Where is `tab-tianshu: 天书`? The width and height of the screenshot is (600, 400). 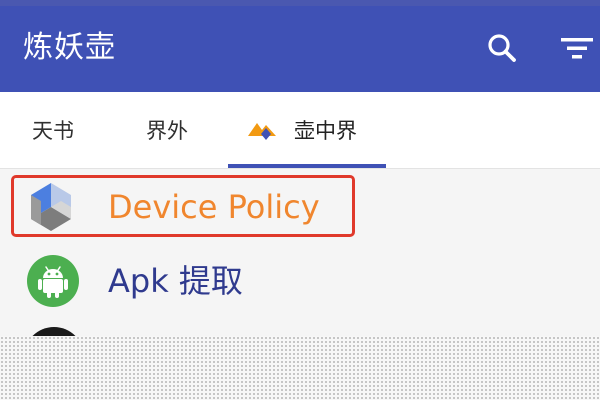
tab-tianshu: 天书 is located at coordinates (53, 130).